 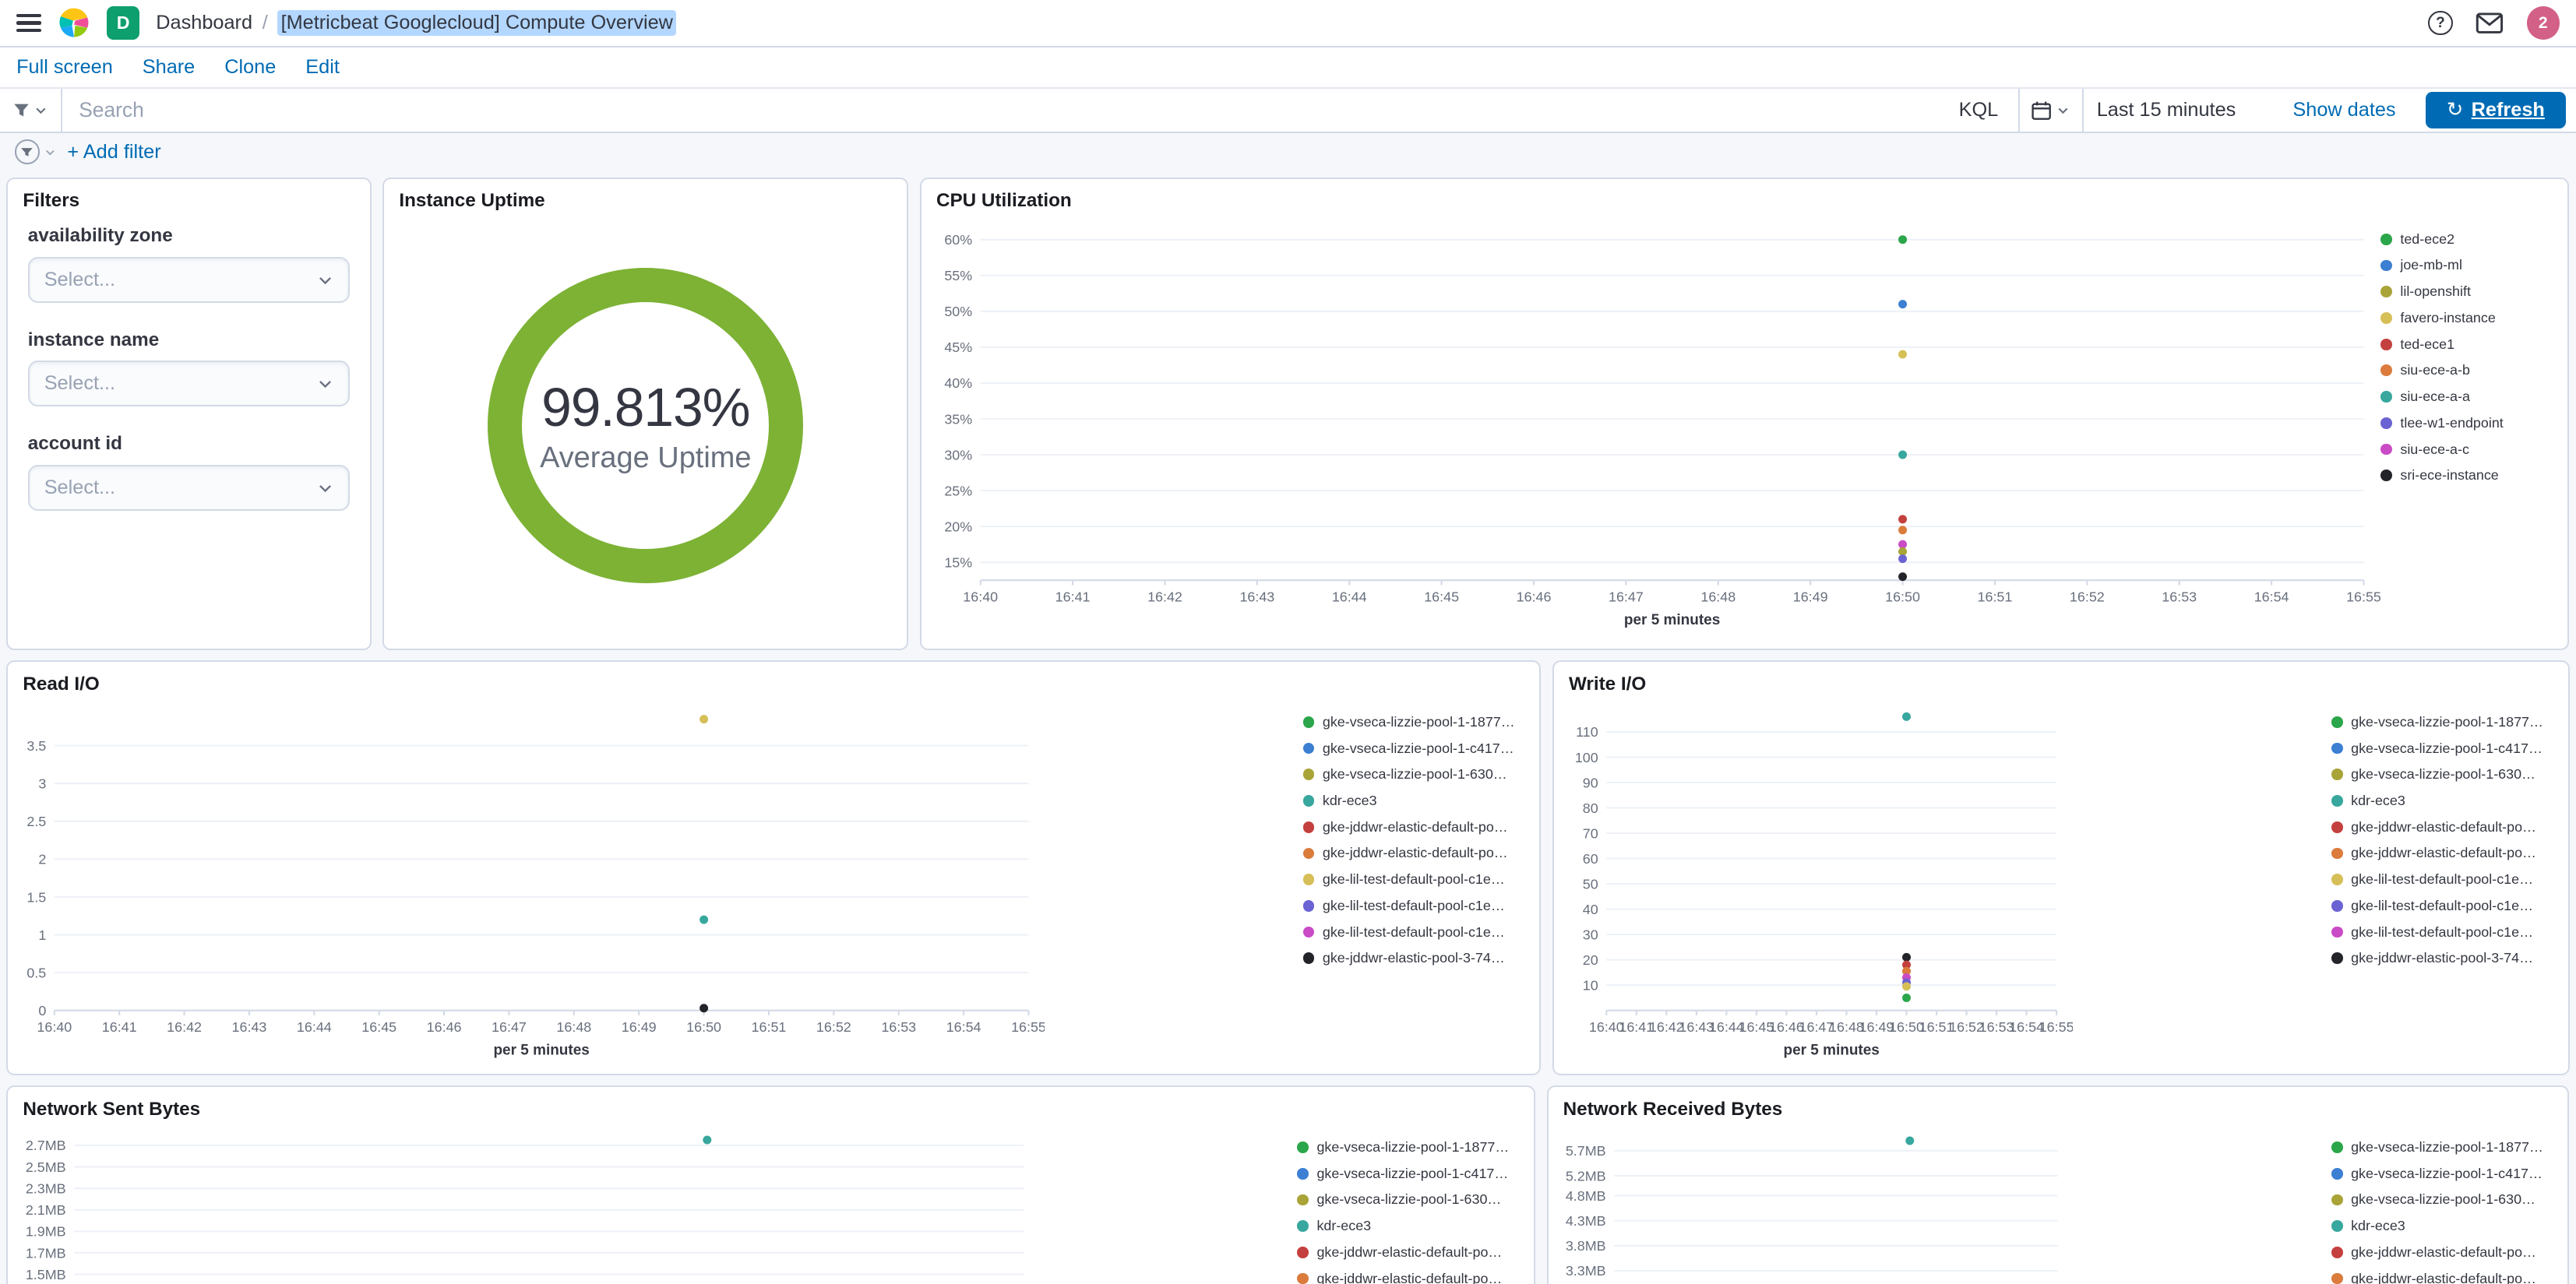 I want to click on svg-text: 16:43, so click(x=1257, y=596).